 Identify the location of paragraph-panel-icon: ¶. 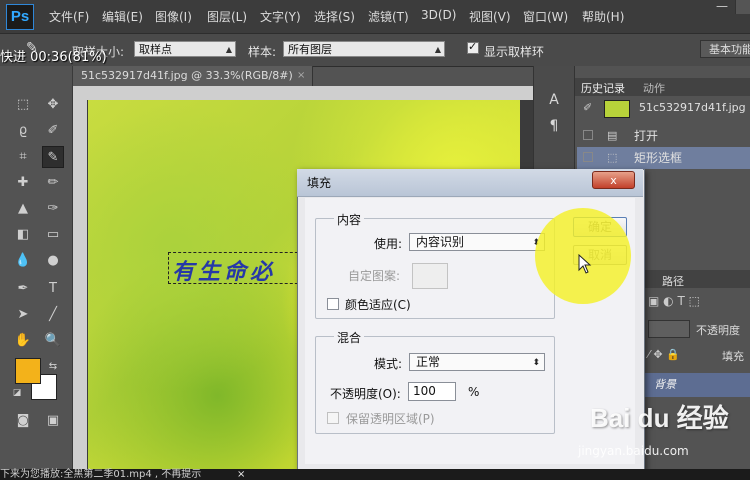
(554, 126).